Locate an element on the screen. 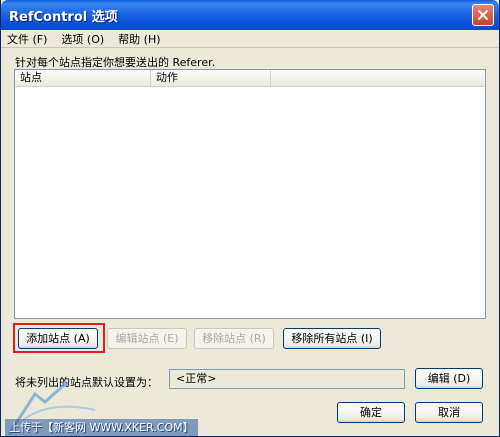 This screenshot has width=500, height=437. add-site-button: 添加站点 (A) is located at coordinates (58, 338).